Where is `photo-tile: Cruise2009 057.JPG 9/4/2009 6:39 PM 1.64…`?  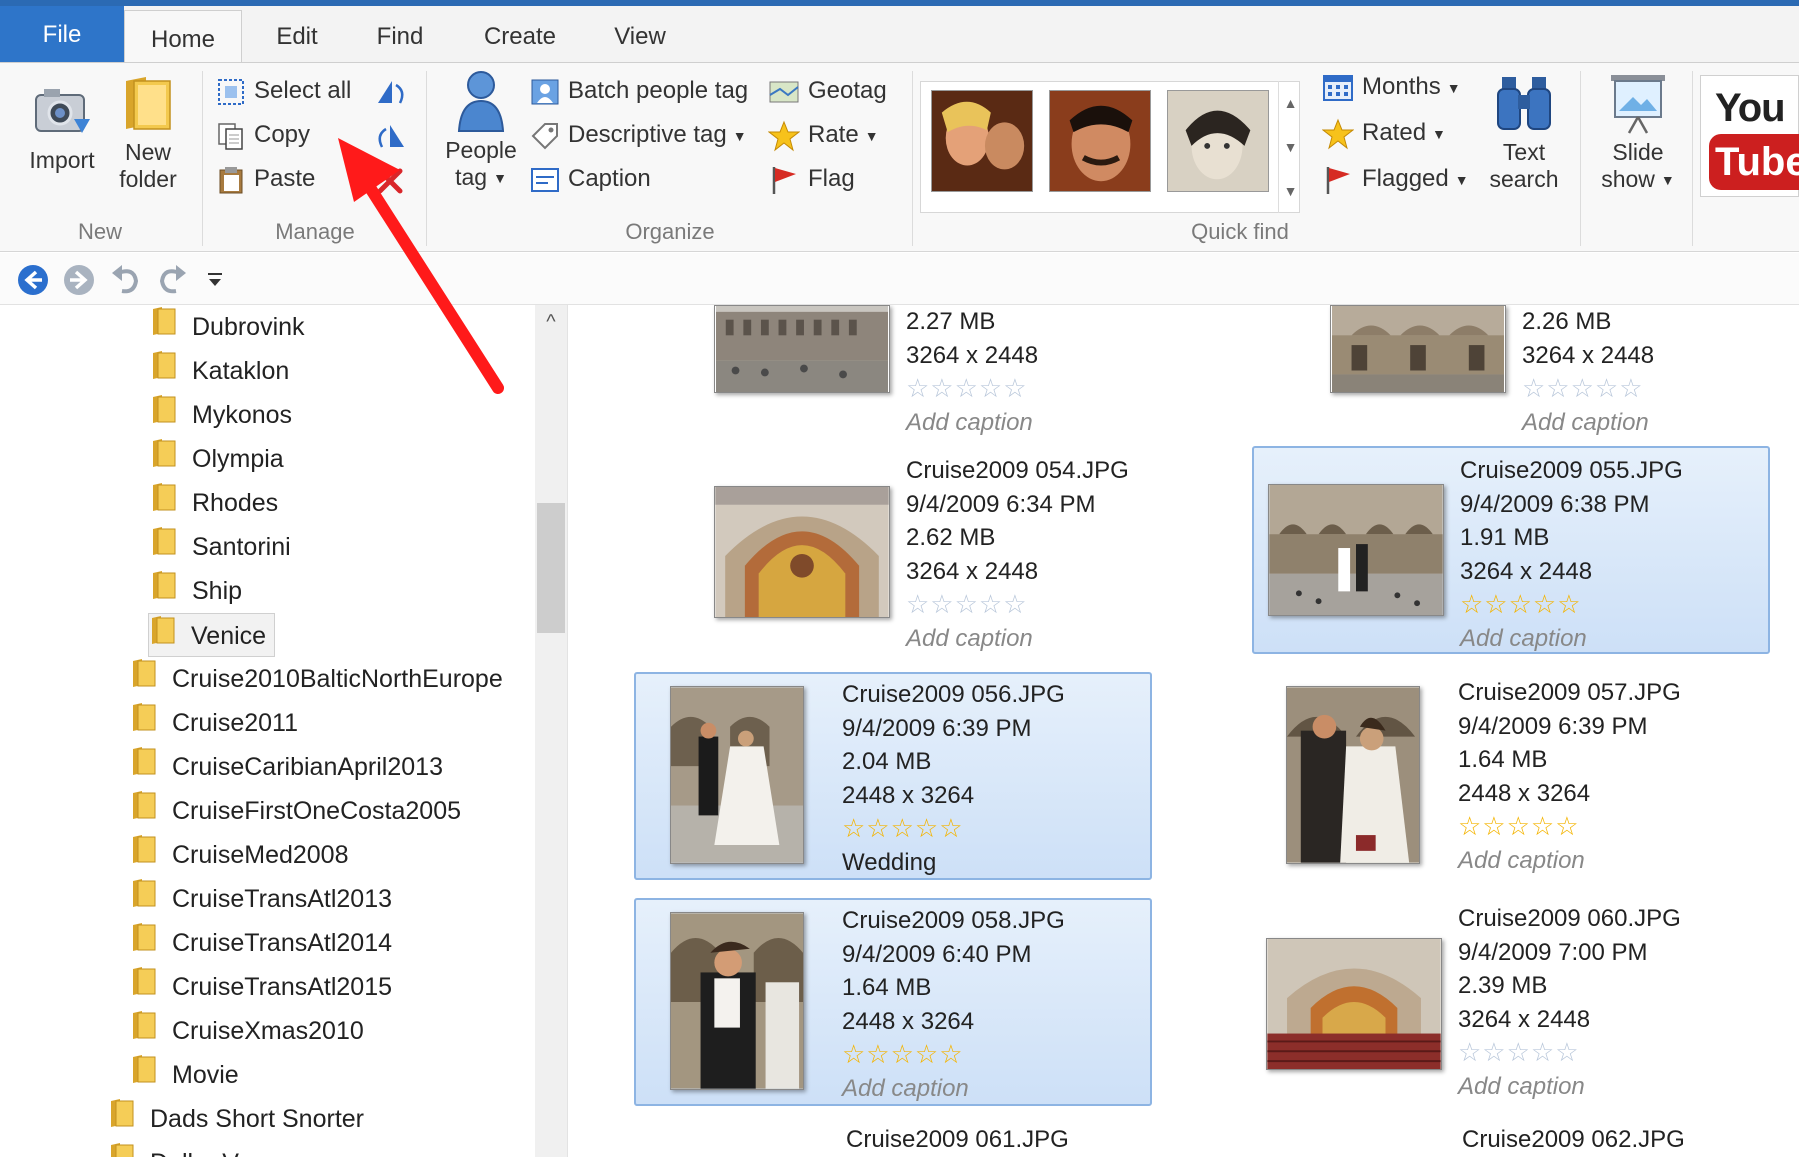
photo-tile: Cruise2009 057.JPG 9/4/2009 6:39 PM 1.64… is located at coordinates (1512, 774).